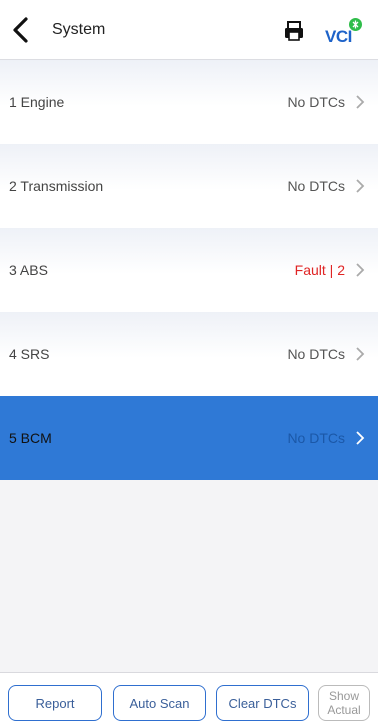  What do you see at coordinates (189, 354) in the screenshot?
I see `system-row-srs: 4 SRS No DTCs` at bounding box center [189, 354].